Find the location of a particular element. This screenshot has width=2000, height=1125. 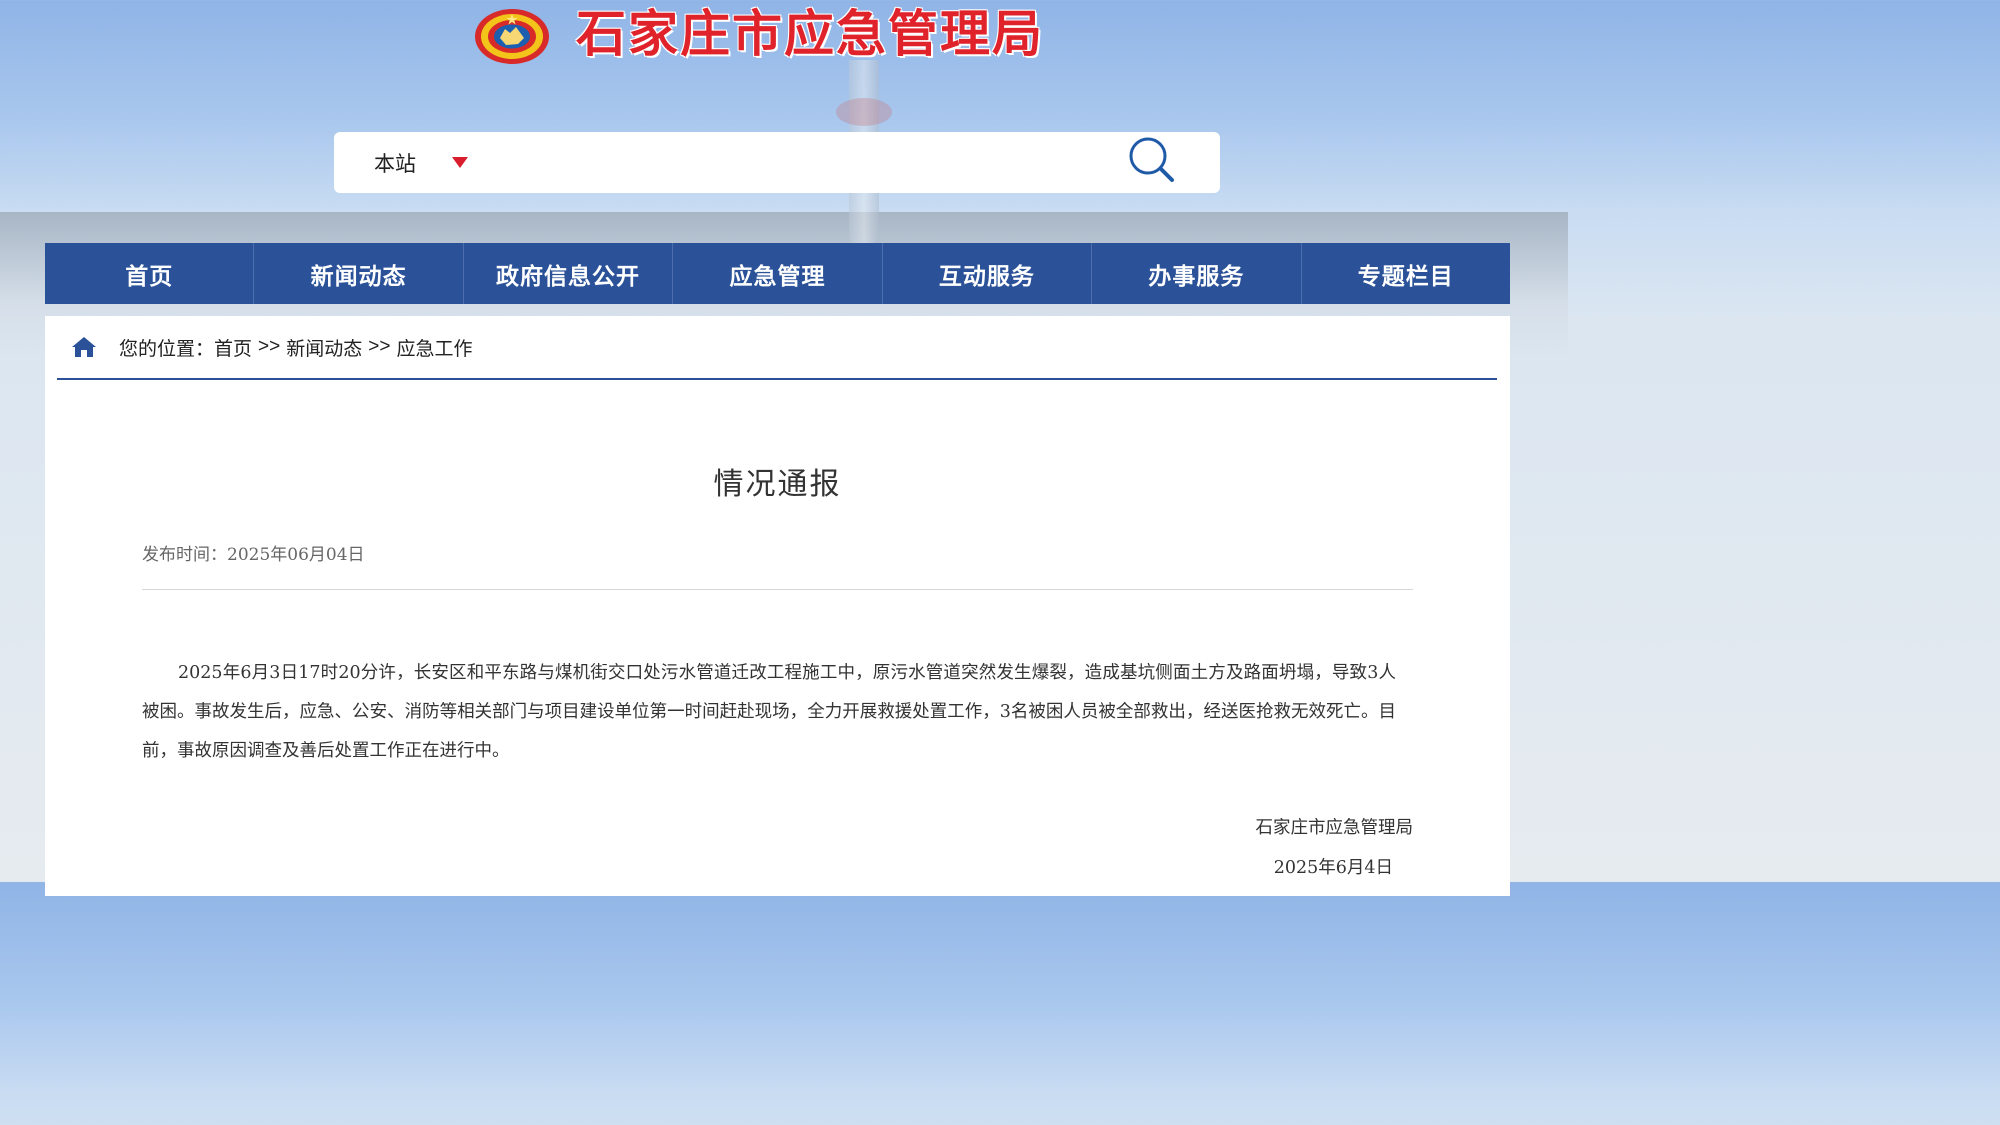

home-icon is located at coordinates (84, 347).